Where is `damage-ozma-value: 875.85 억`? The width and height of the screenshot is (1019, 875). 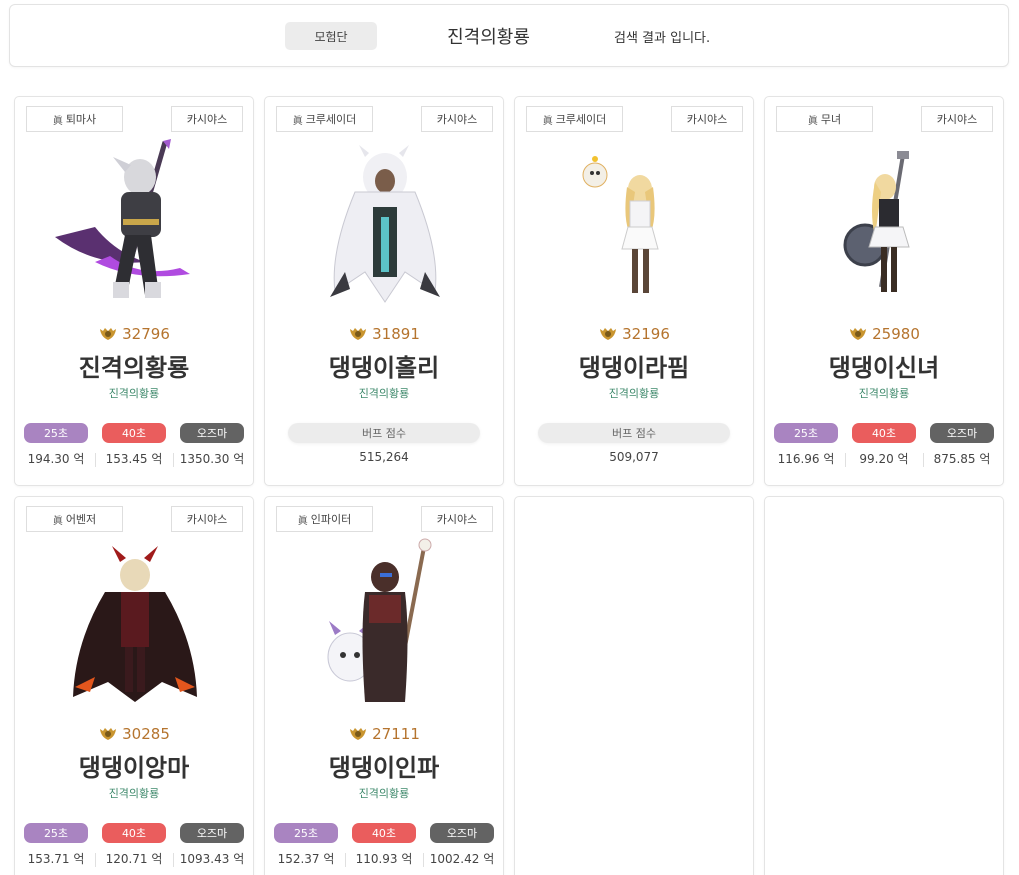 damage-ozma-value: 875.85 억 is located at coordinates (962, 459).